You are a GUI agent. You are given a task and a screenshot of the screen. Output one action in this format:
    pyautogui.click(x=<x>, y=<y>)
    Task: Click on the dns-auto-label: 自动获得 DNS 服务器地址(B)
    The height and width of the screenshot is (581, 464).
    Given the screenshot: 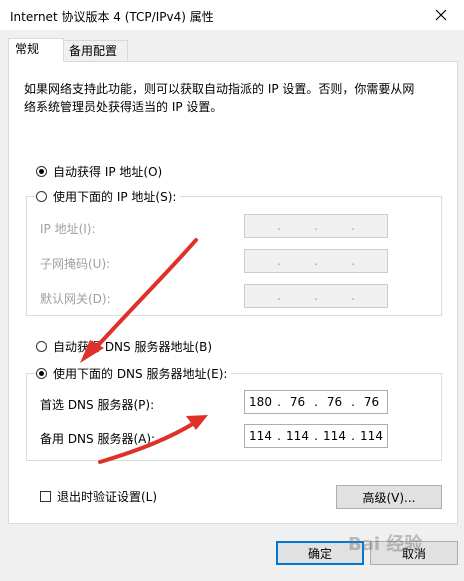 What is the action you would take?
    pyautogui.click(x=133, y=347)
    